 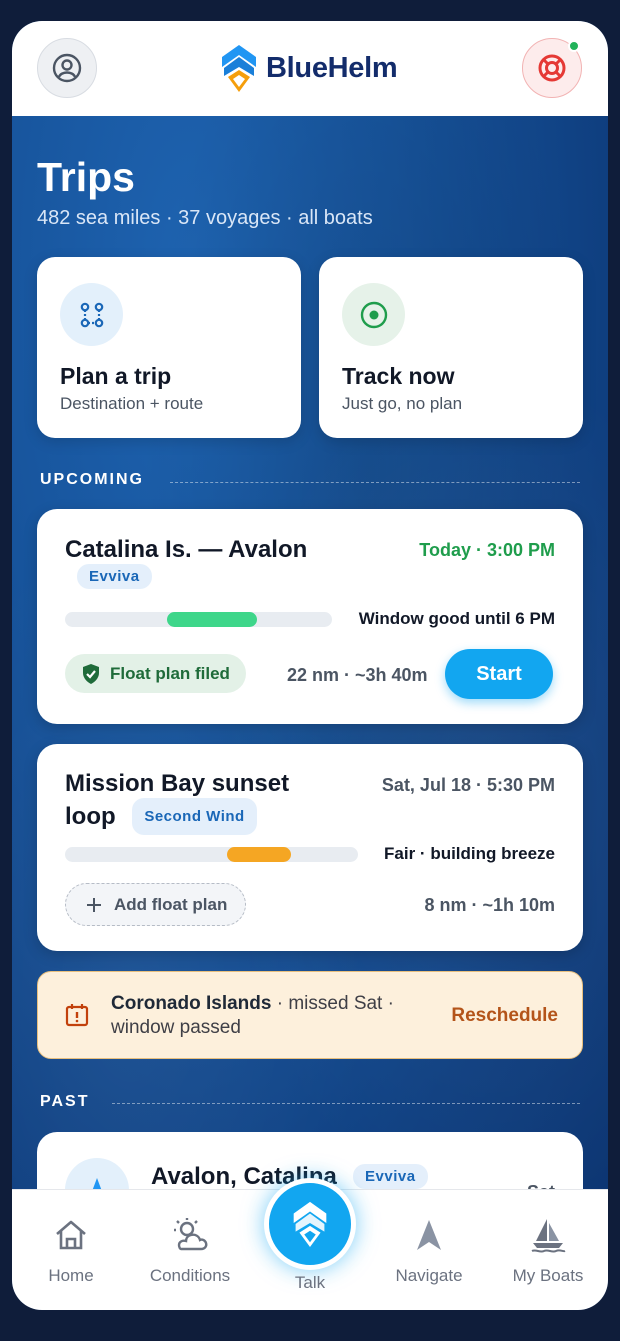 What do you see at coordinates (398, 376) in the screenshot?
I see `track-now-title: Track now` at bounding box center [398, 376].